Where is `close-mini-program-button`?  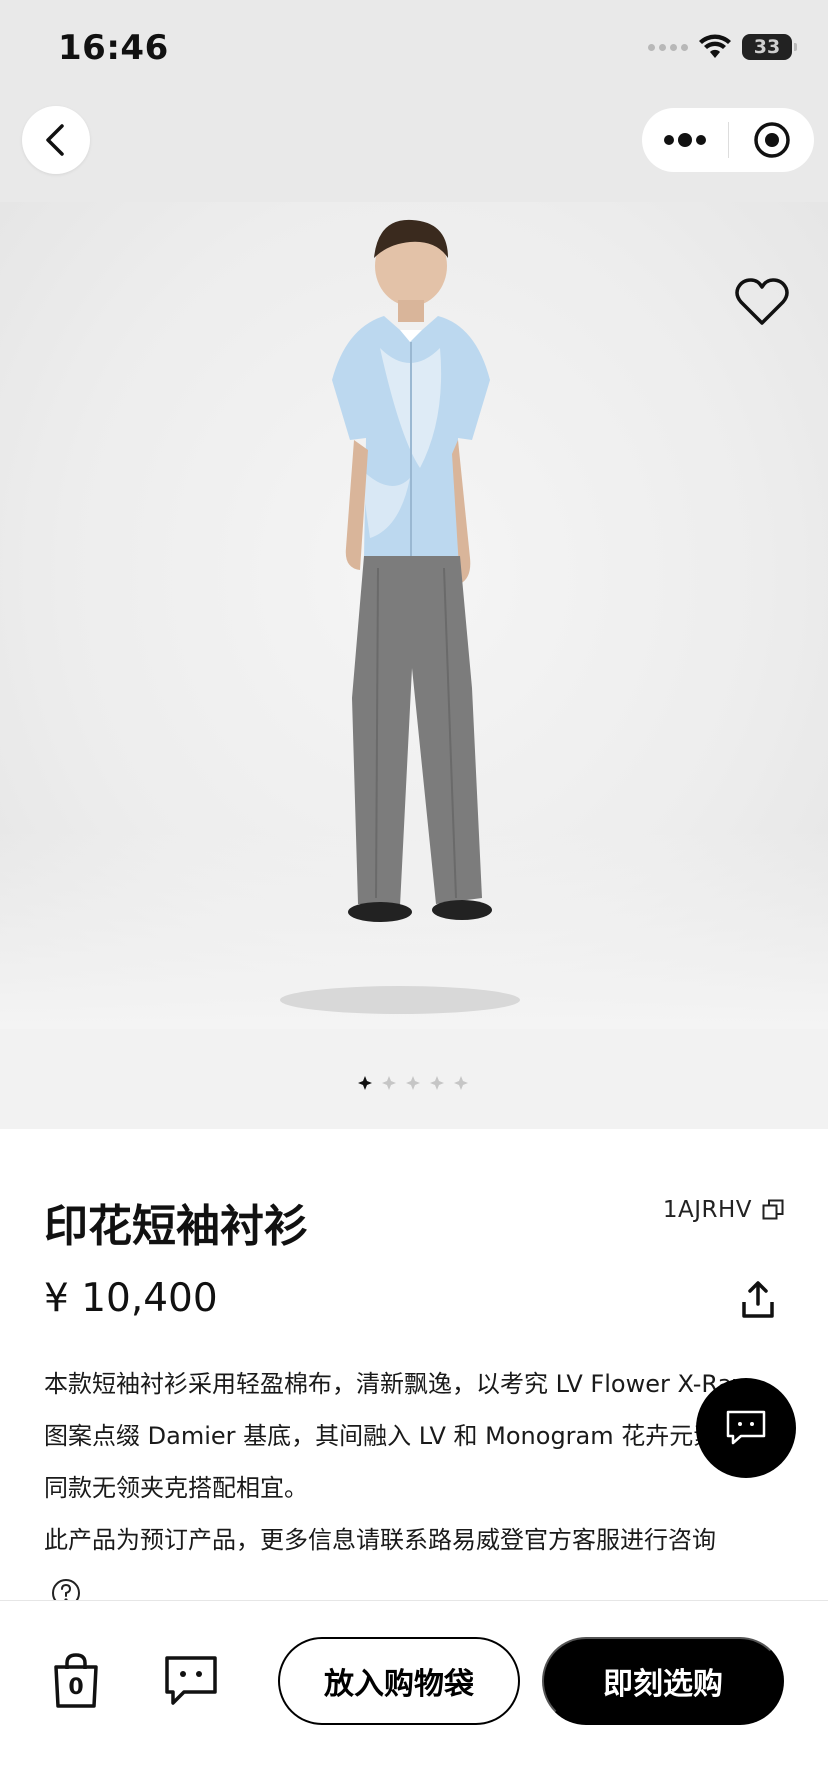
close-mini-program-button is located at coordinates (771, 140).